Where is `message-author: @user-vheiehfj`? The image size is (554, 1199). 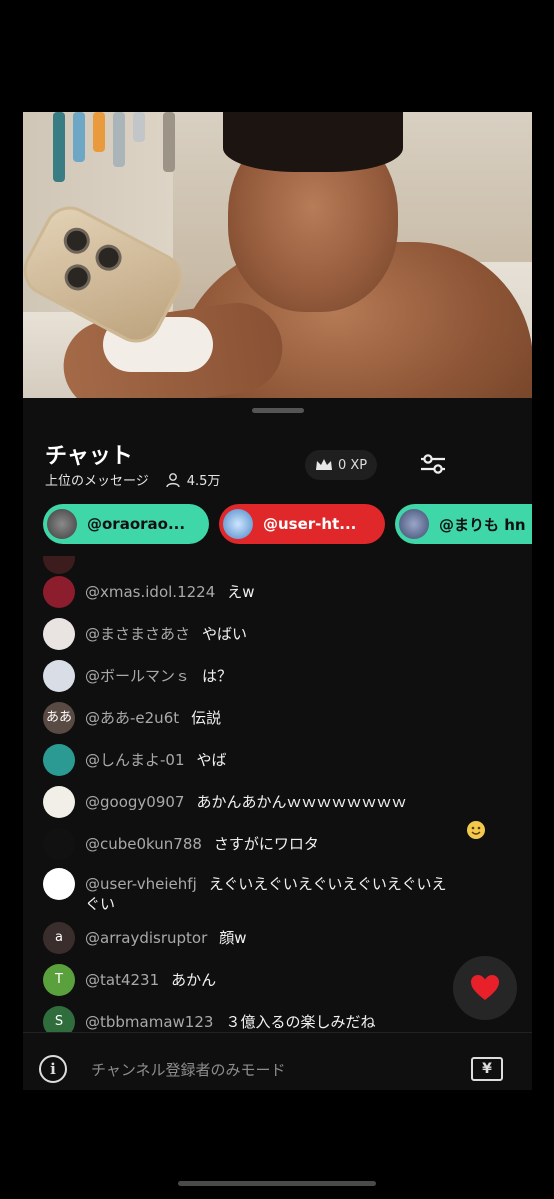
message-author: @user-vheiehfj is located at coordinates (141, 884).